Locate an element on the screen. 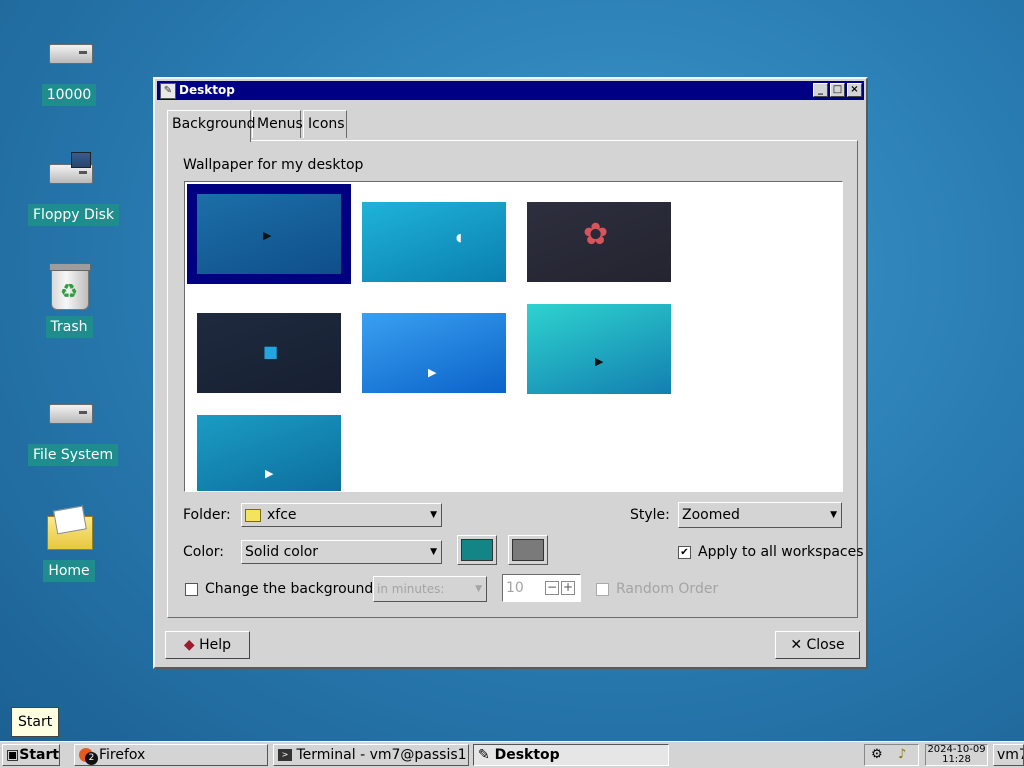  folder-select: xfce ▼ is located at coordinates (341, 515).